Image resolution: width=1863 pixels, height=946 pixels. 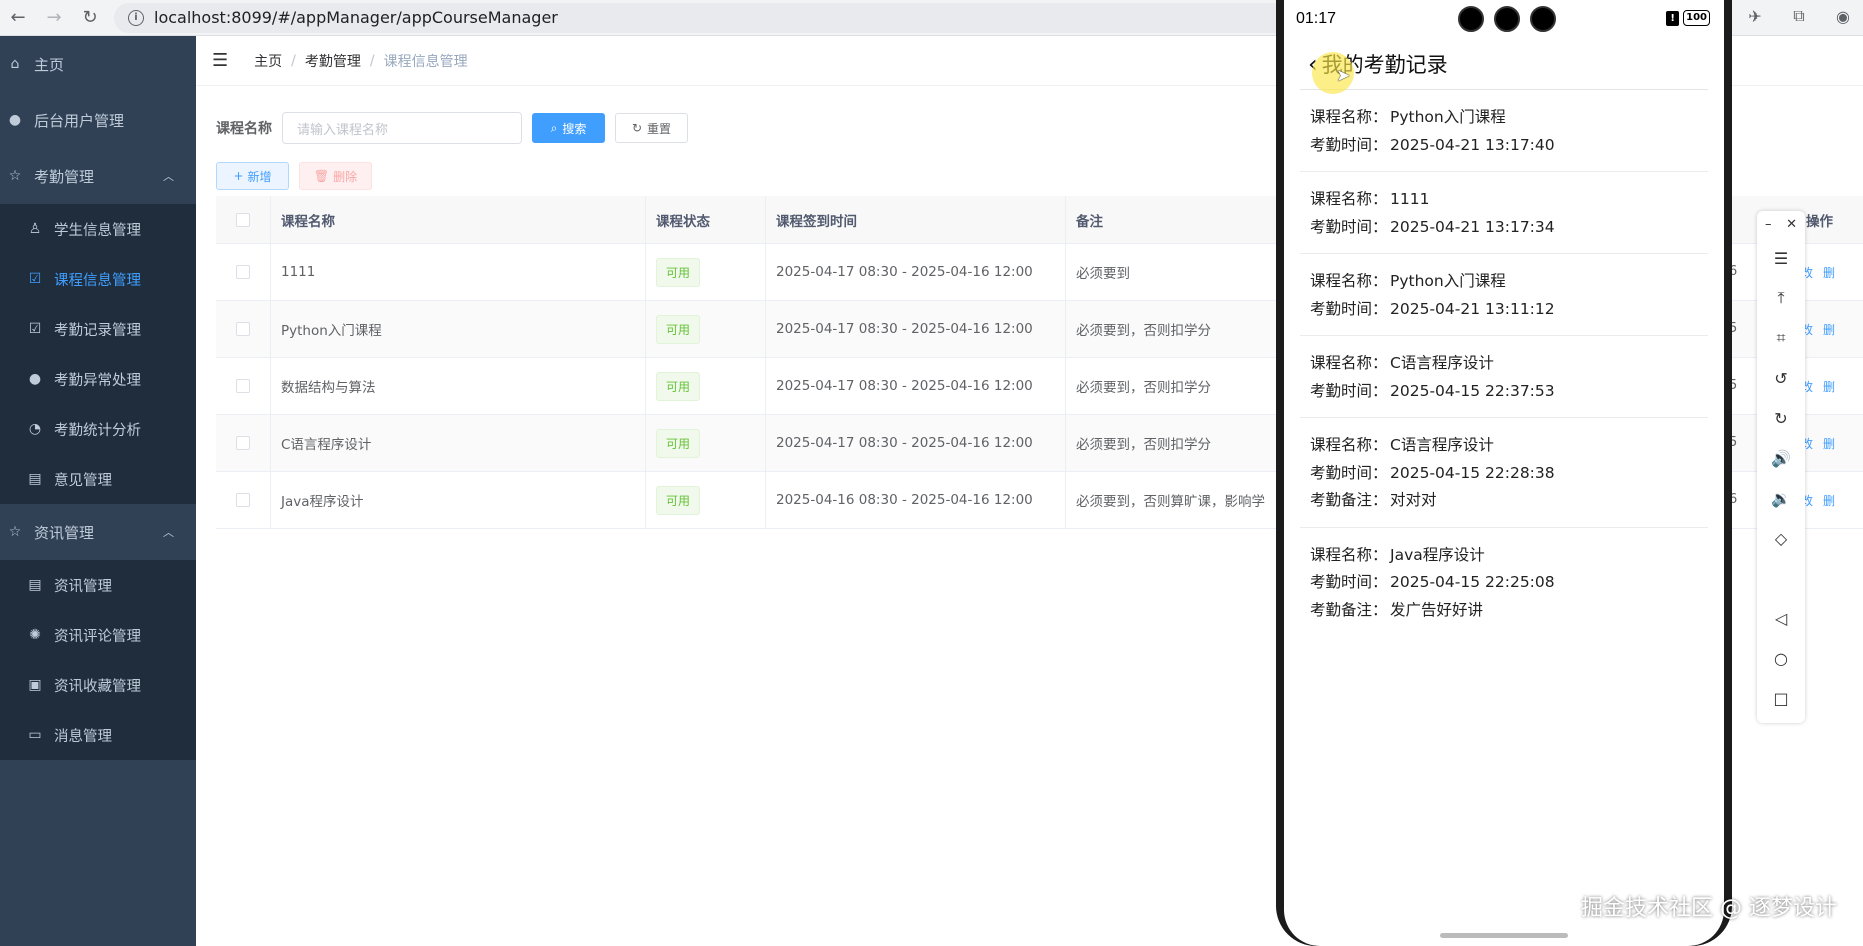 What do you see at coordinates (1504, 213) in the screenshot?
I see `attendance-record: 课程名称： 1111 考勤时间： 2025-04-21 13:17:34` at bounding box center [1504, 213].